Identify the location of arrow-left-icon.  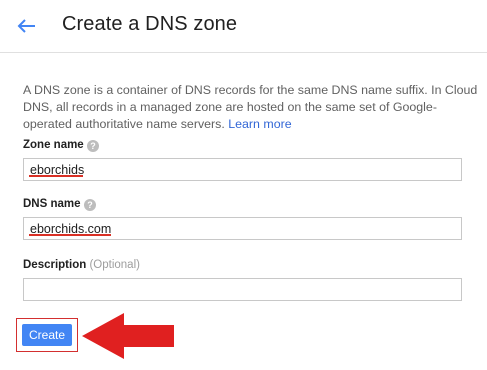
(26, 26).